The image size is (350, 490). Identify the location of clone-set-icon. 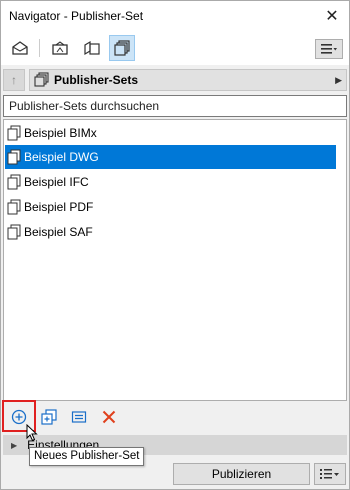
(49, 417).